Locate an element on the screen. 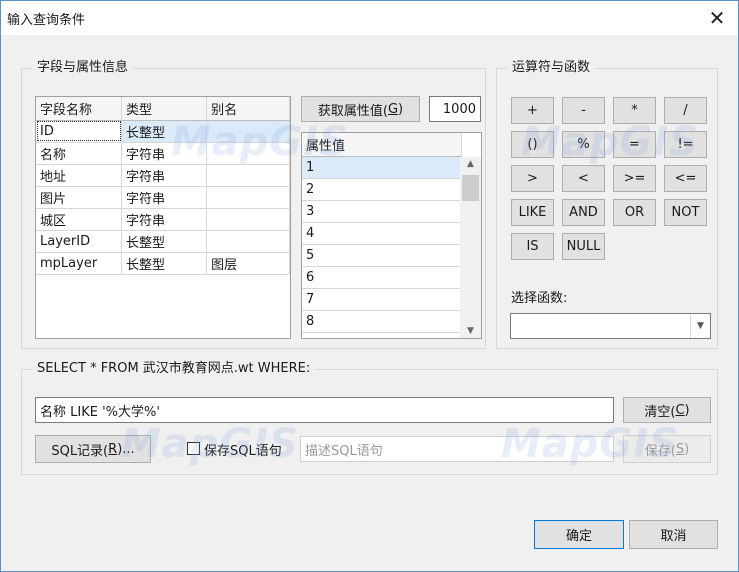 This screenshot has width=739, height=572. field-alias-cell: 图层 is located at coordinates (248, 263).